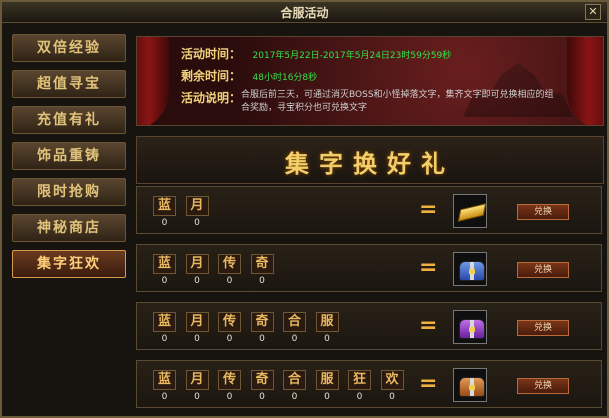 The height and width of the screenshot is (418, 609). I want to click on remaining-time-label: 剩余时间：, so click(211, 76).